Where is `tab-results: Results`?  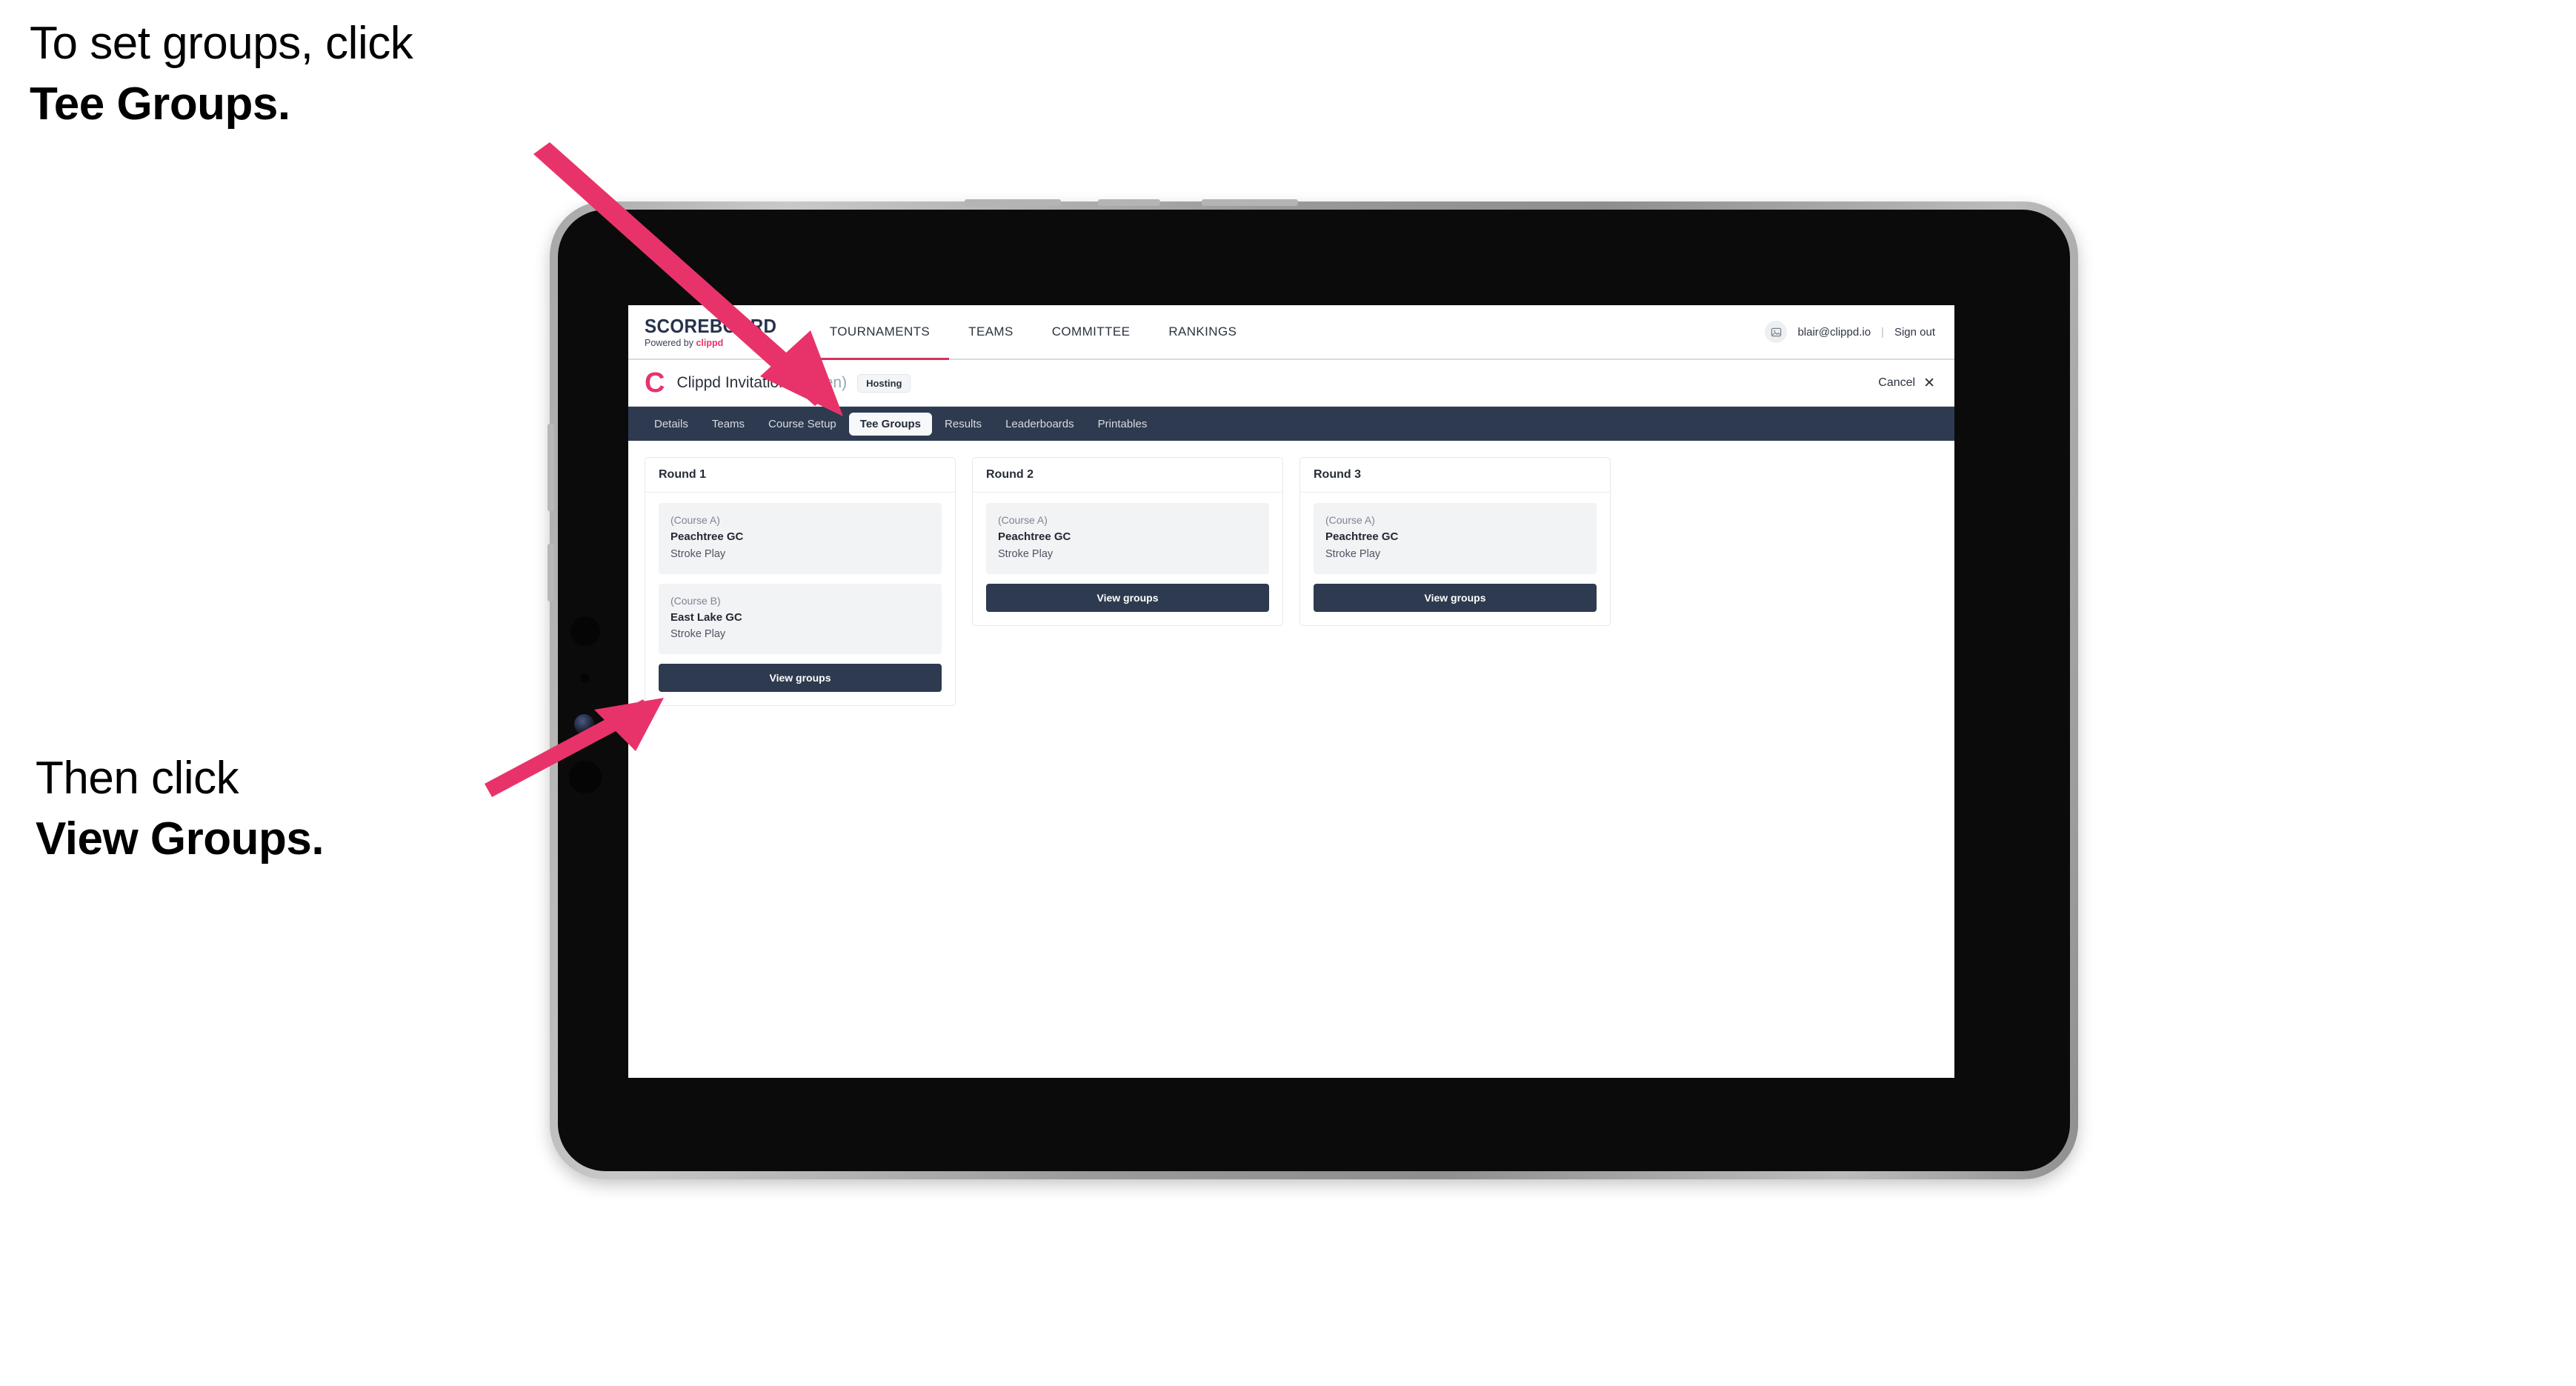 tab-results: Results is located at coordinates (963, 425).